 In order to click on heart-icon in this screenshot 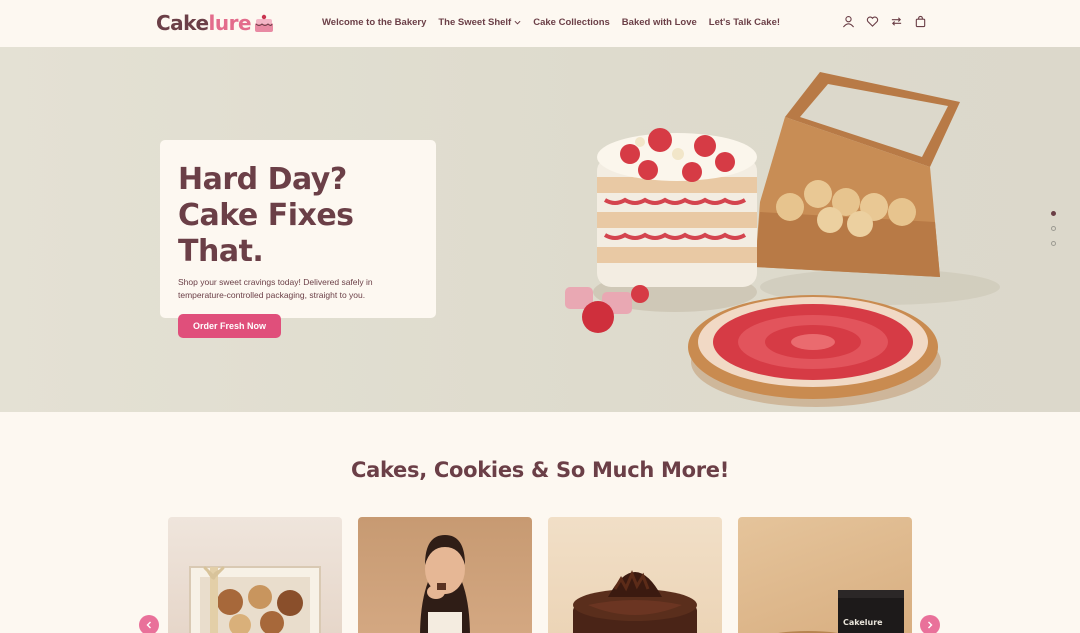, I will do `click(872, 21)`.